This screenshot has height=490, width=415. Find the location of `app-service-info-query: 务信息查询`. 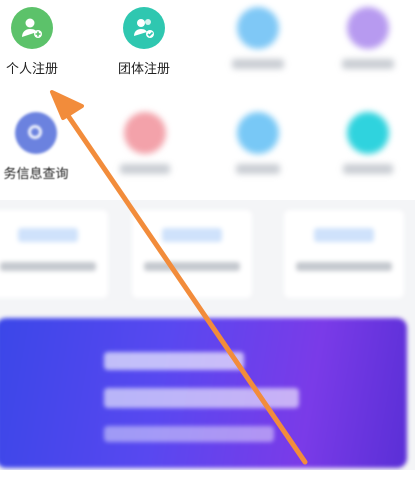

app-service-info-query: 务信息查询 is located at coordinates (46, 147).